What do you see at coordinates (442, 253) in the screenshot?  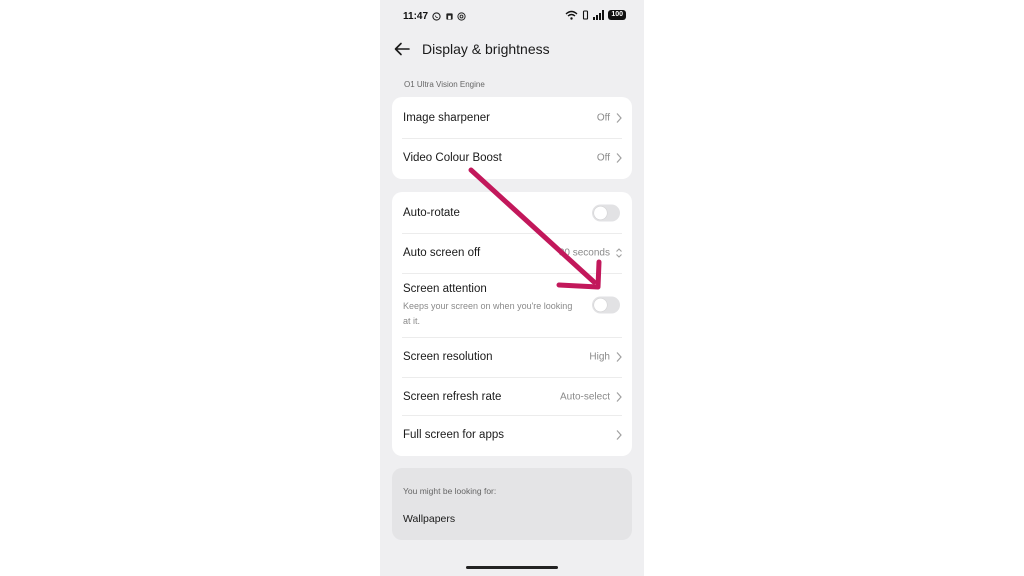 I see `row-label: Auto screen off` at bounding box center [442, 253].